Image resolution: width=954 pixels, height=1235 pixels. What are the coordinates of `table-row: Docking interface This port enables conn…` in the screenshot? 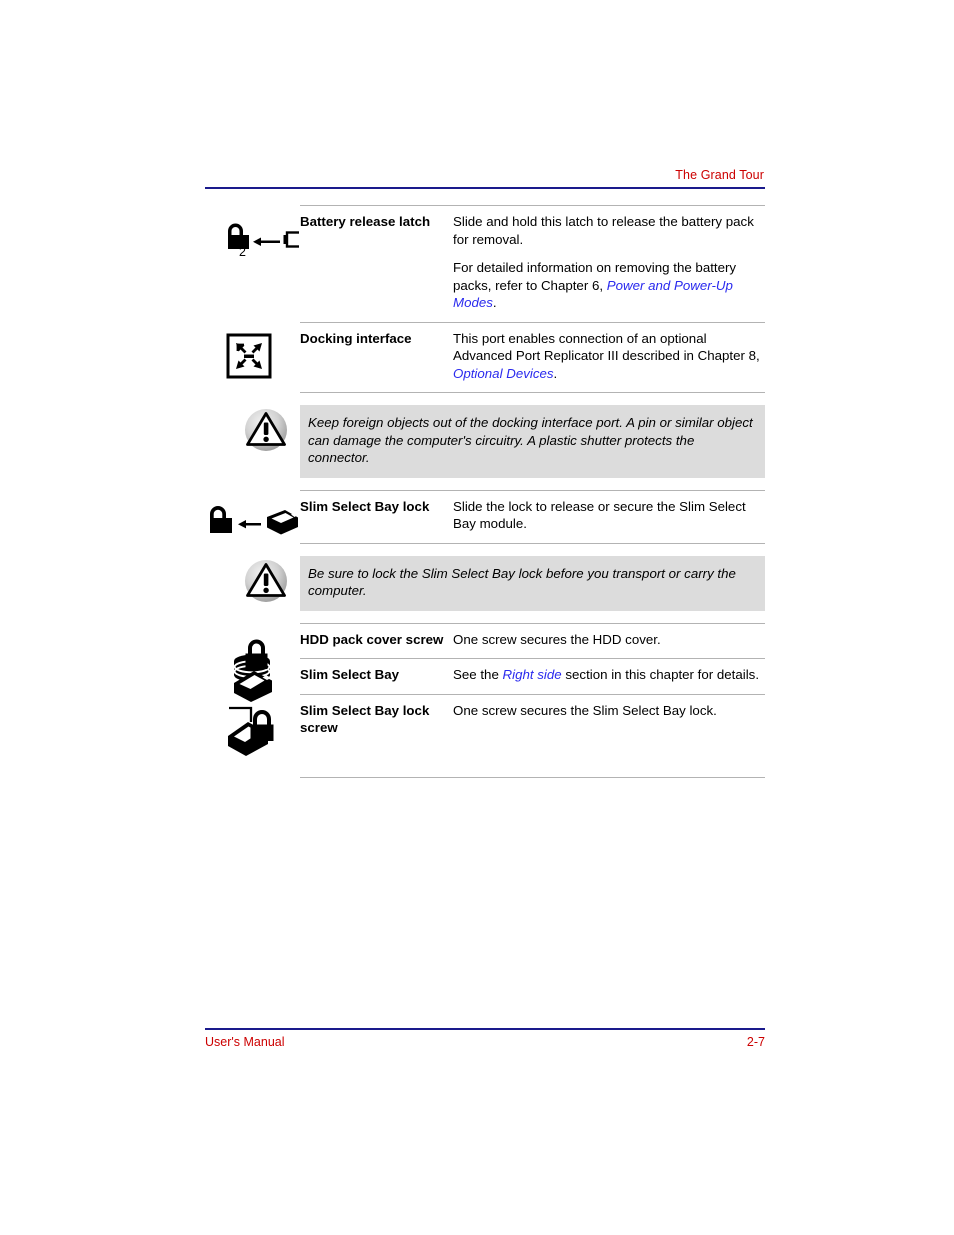 It's located at (485, 357).